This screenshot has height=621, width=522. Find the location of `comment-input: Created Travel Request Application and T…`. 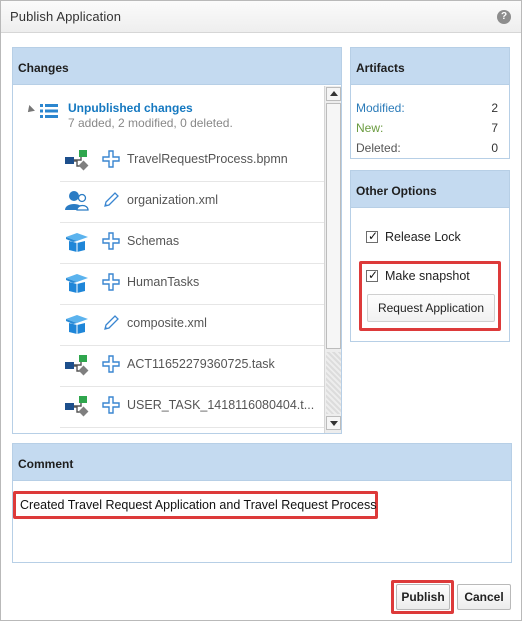

comment-input: Created Travel Request Application and T… is located at coordinates (198, 505).